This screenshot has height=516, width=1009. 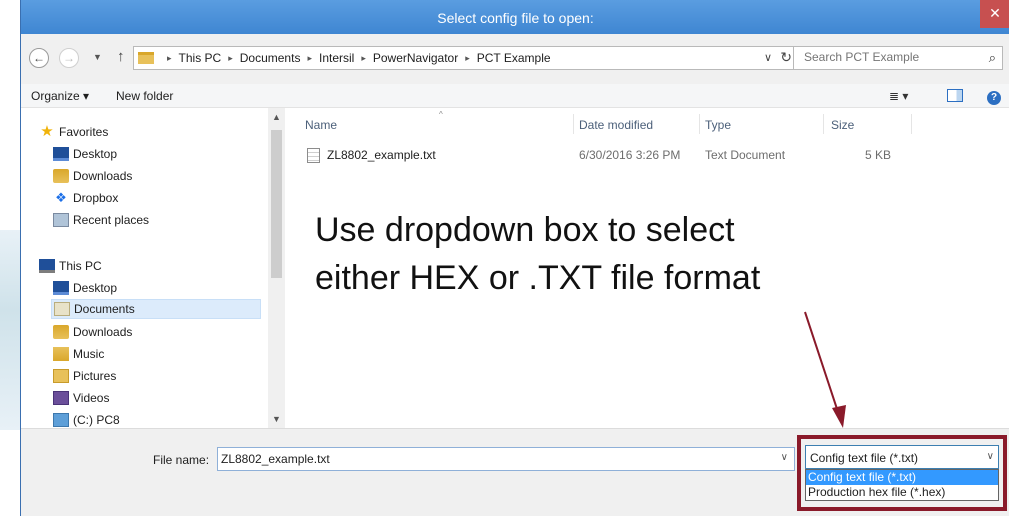 I want to click on pictures-icon, so click(x=61, y=376).